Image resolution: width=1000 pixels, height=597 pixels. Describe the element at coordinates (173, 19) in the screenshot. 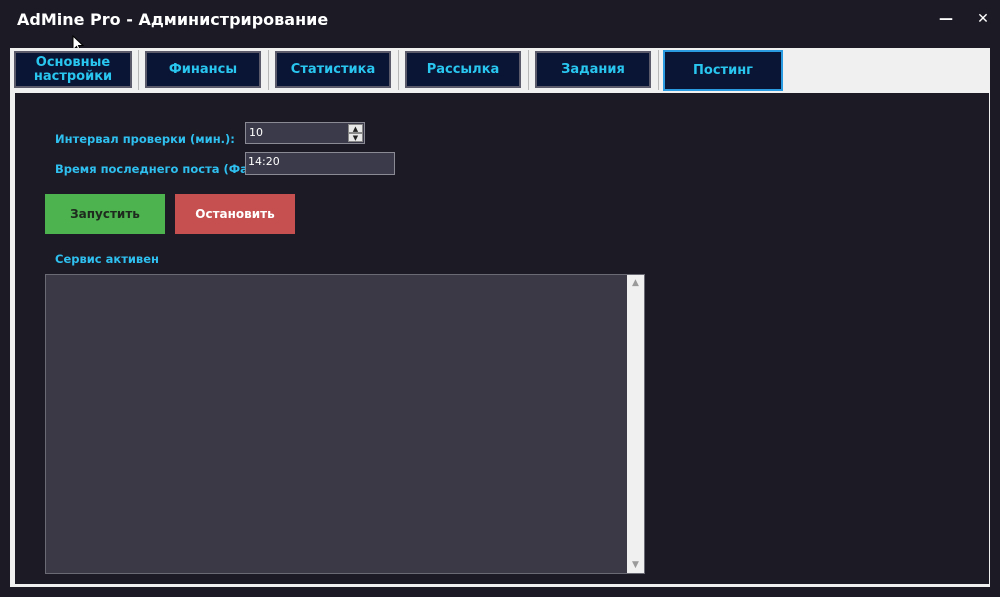

I see `window-title: AdMine Pro - Администрирование` at that location.